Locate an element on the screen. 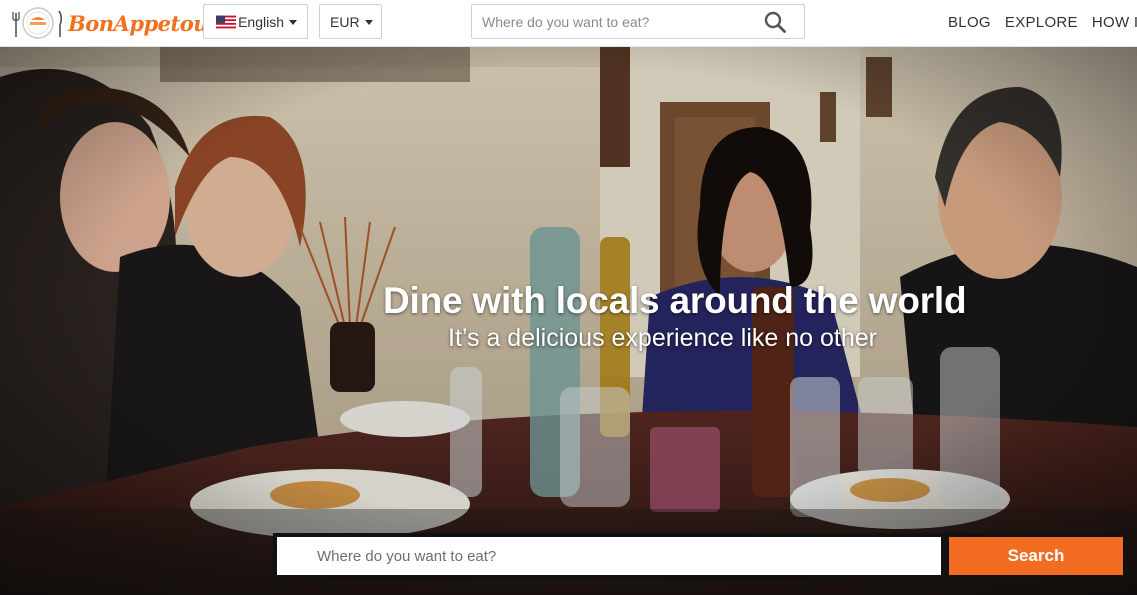 This screenshot has width=1137, height=595. main-nav: BLOG EXPLORE HOW IT is located at coordinates (1042, 22).